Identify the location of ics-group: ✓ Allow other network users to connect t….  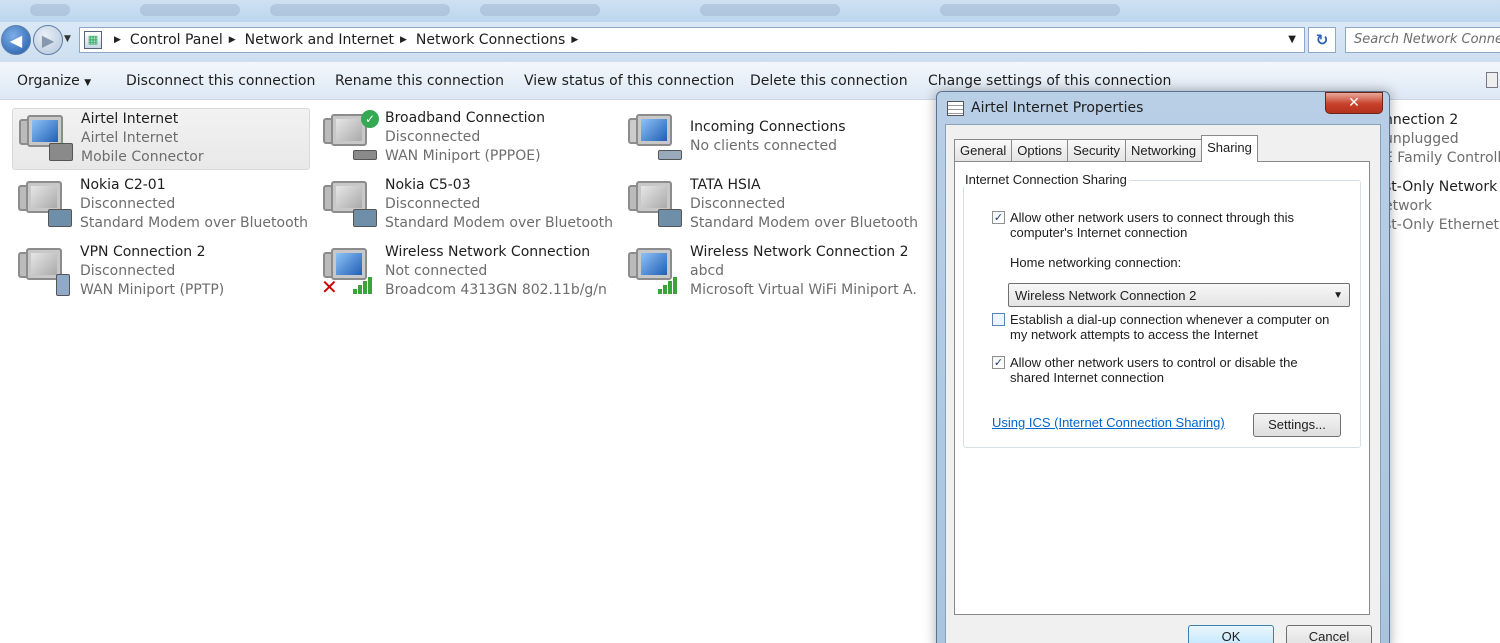
(1162, 314).